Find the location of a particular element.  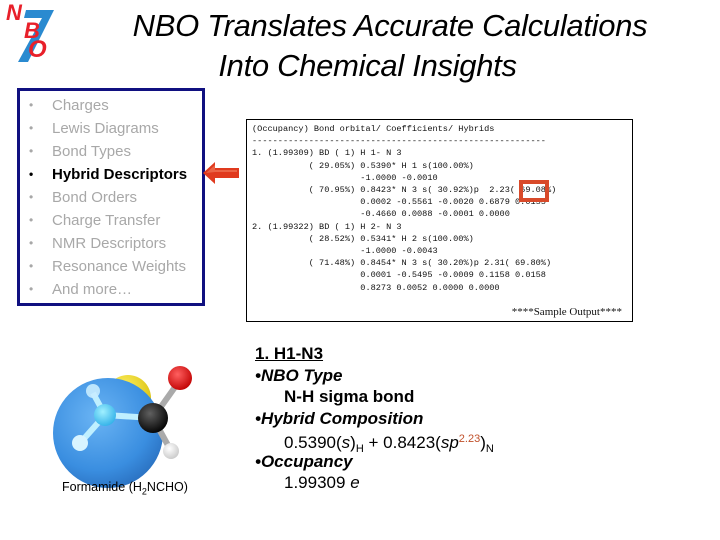

atom-hydrogen-c is located at coordinates (171, 451).